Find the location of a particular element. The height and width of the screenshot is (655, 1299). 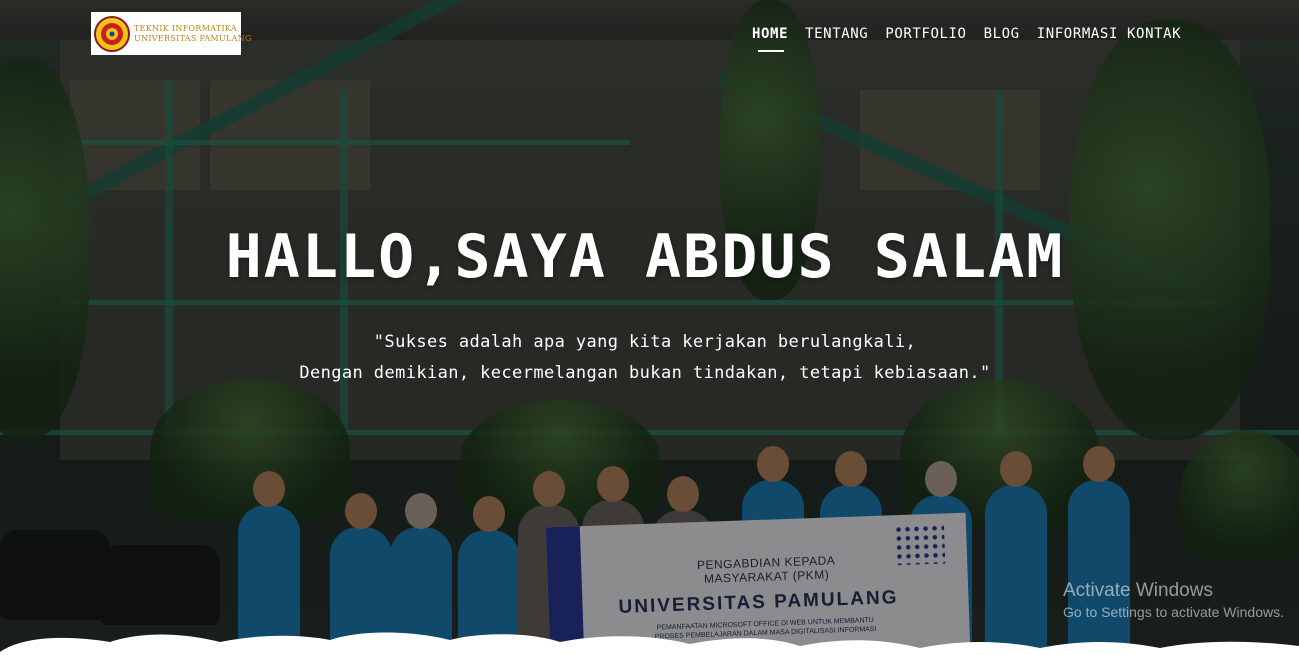

nav-informasi-kontak: INFORMASI KONTAK is located at coordinates (1109, 40).